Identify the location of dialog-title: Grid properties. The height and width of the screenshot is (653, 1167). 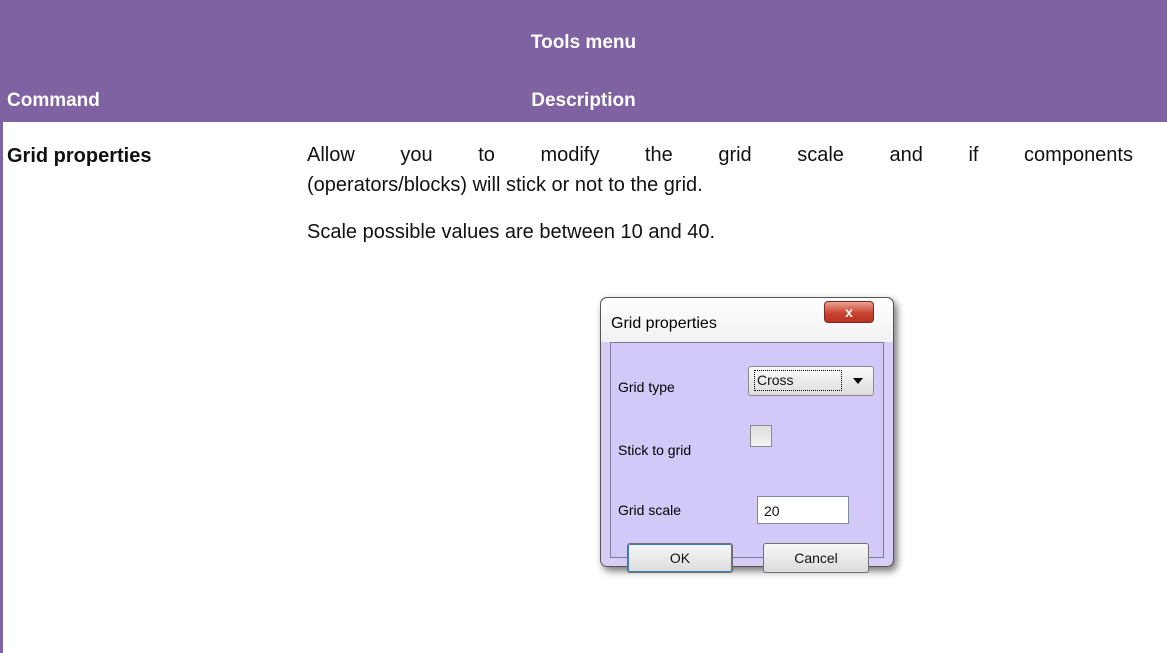
(664, 323).